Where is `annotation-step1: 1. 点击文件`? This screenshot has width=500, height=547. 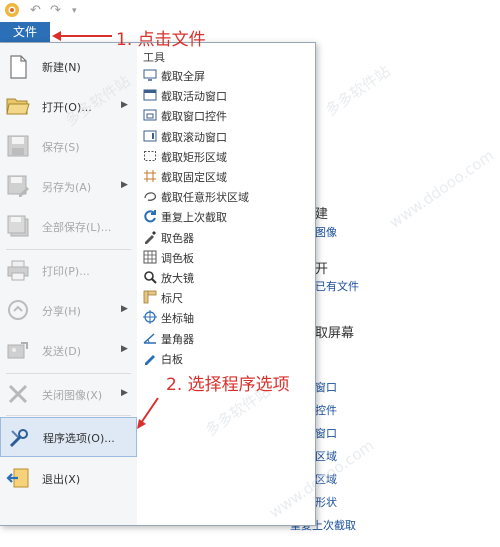 annotation-step1: 1. 点击文件 is located at coordinates (161, 40).